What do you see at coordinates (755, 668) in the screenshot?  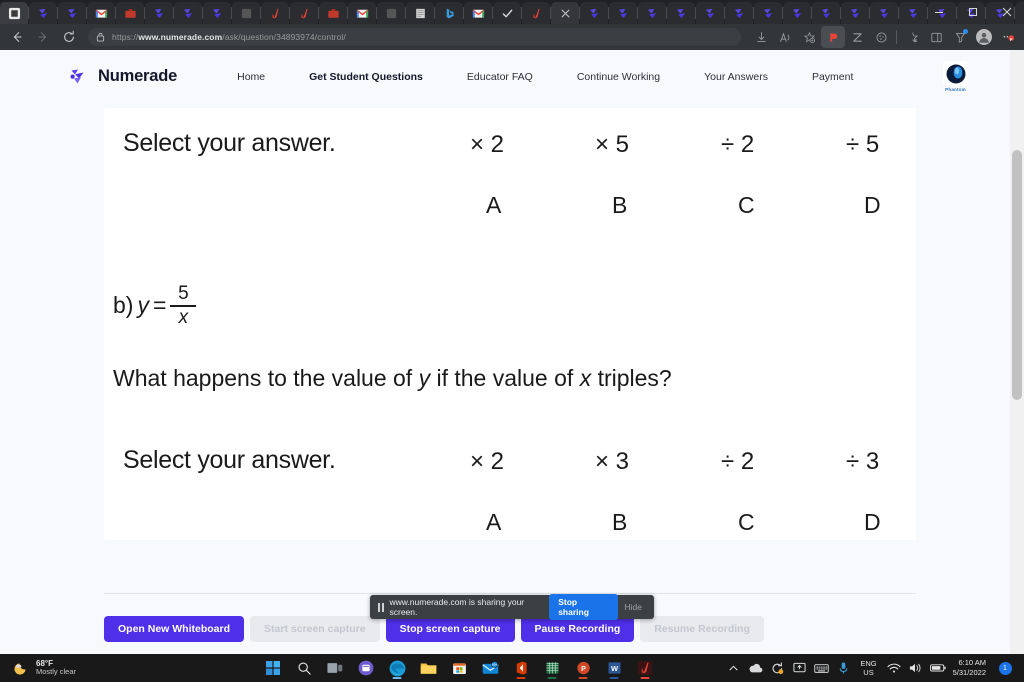 I see `onedrive-icon` at bounding box center [755, 668].